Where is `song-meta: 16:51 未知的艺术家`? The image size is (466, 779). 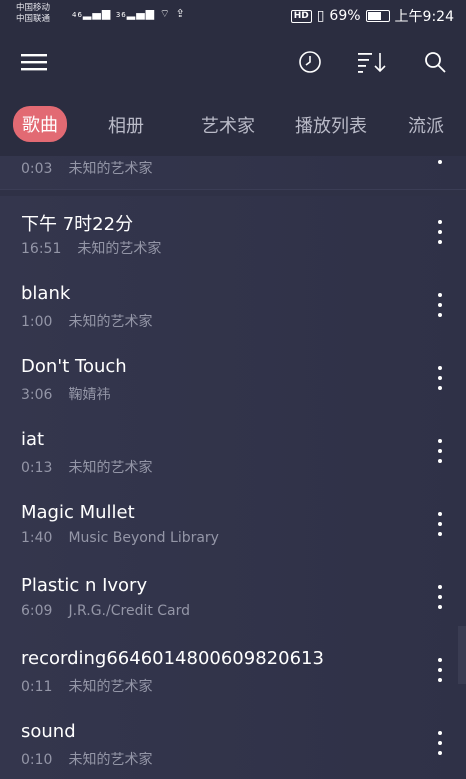
song-meta: 16:51 未知的艺术家 is located at coordinates (91, 248).